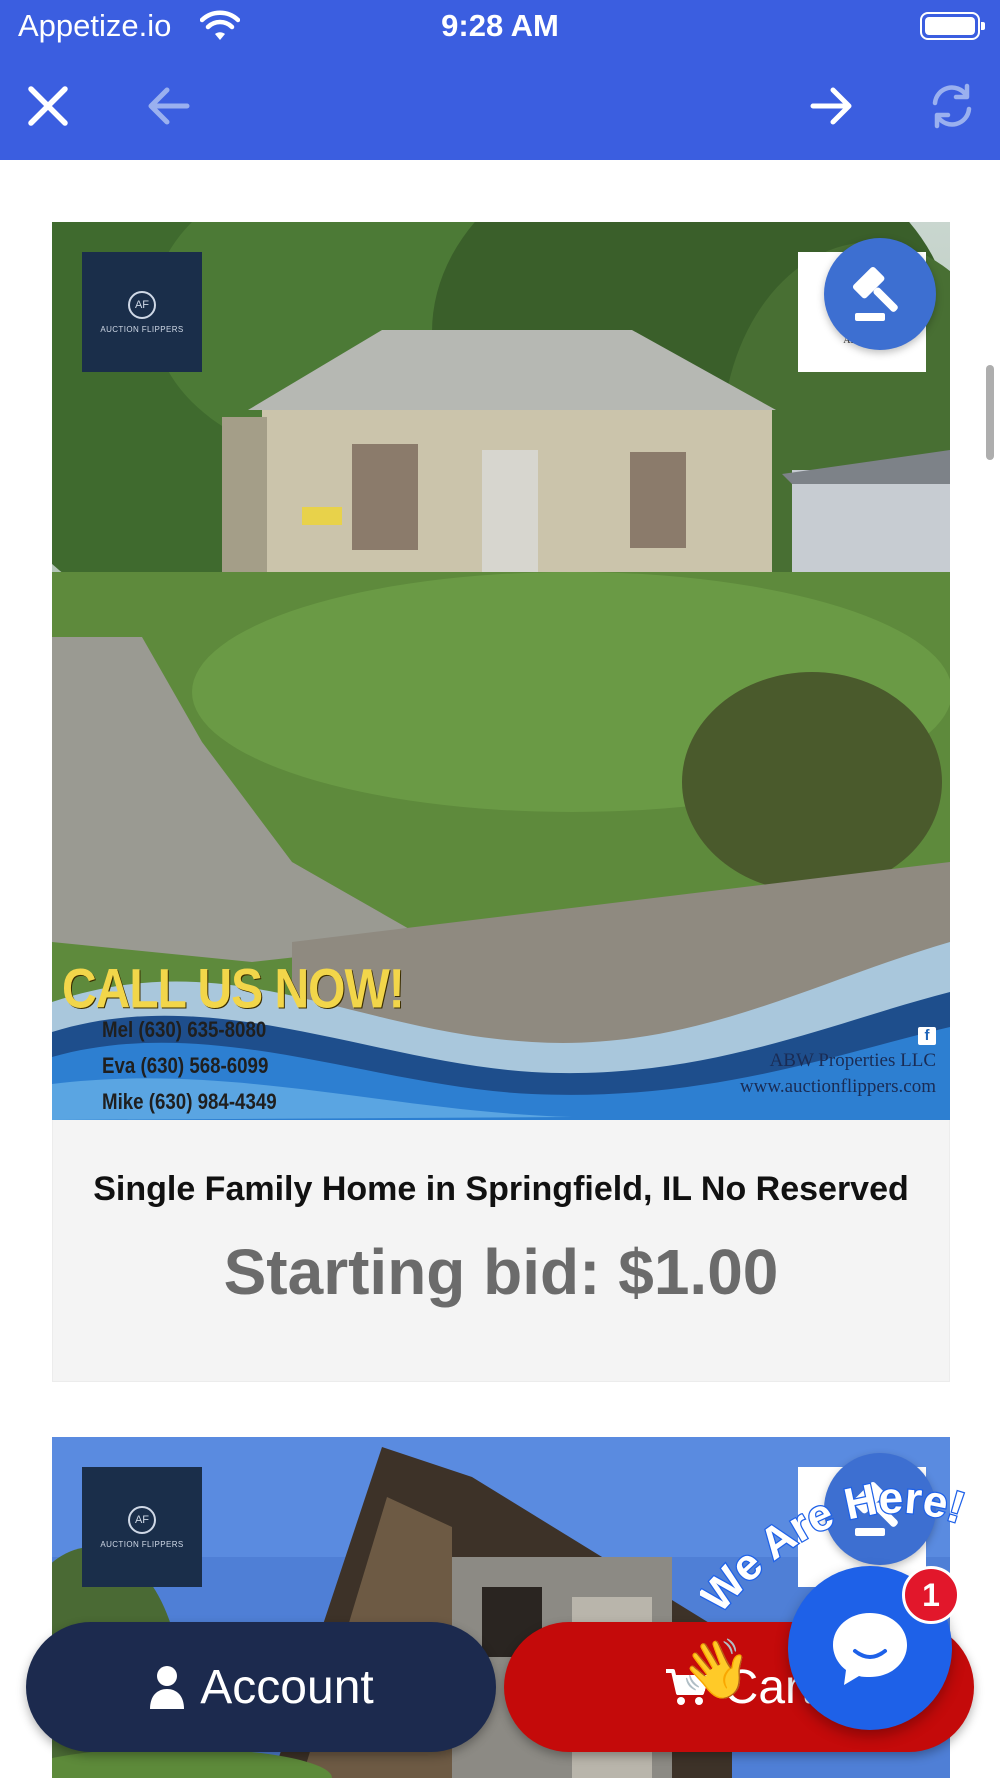  I want to click on refresh-icon, so click(952, 106).